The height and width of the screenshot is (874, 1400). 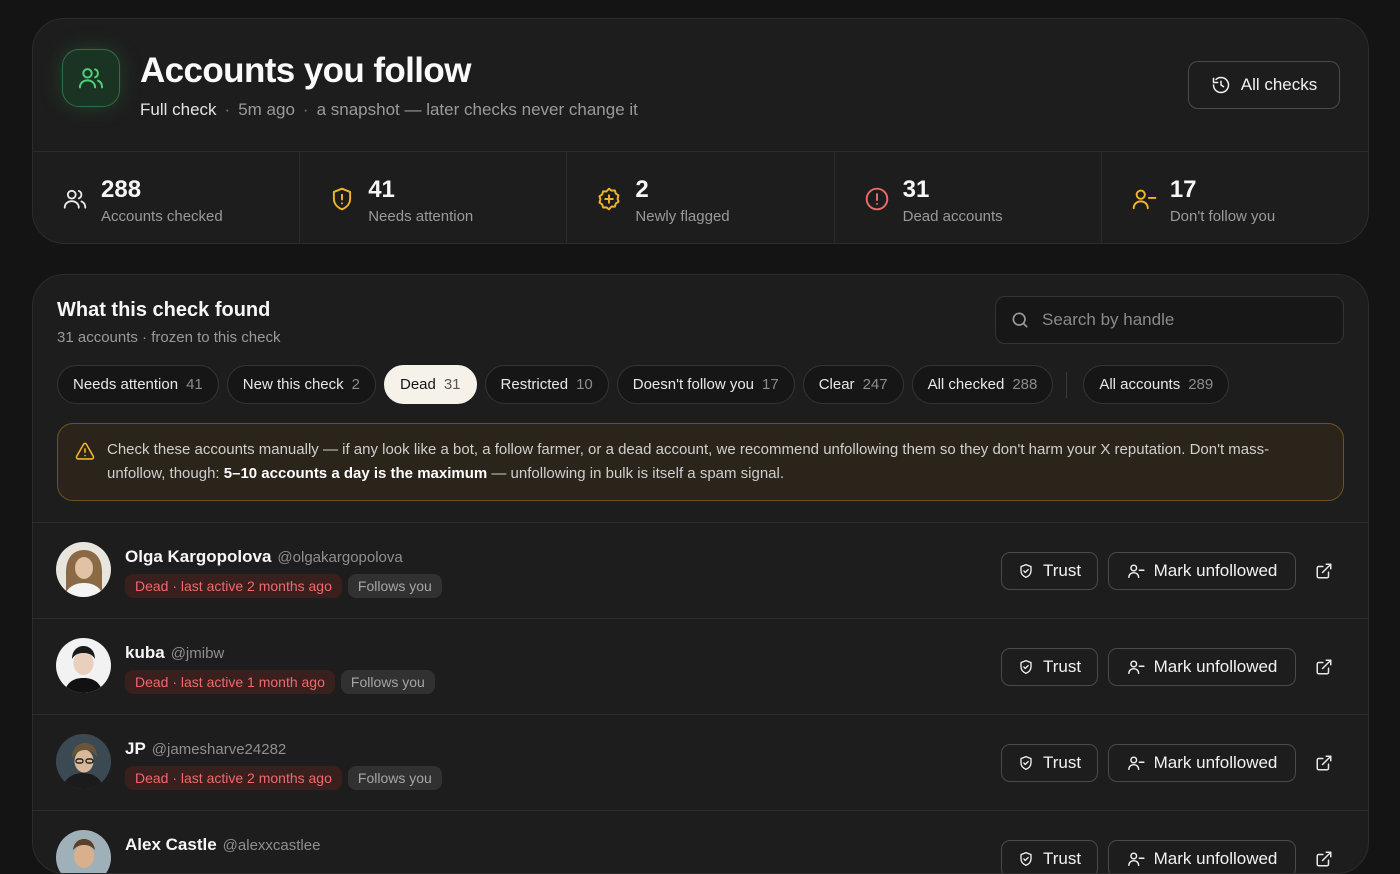 What do you see at coordinates (271, 845) in the screenshot?
I see `account-handle: @alexxcastlee` at bounding box center [271, 845].